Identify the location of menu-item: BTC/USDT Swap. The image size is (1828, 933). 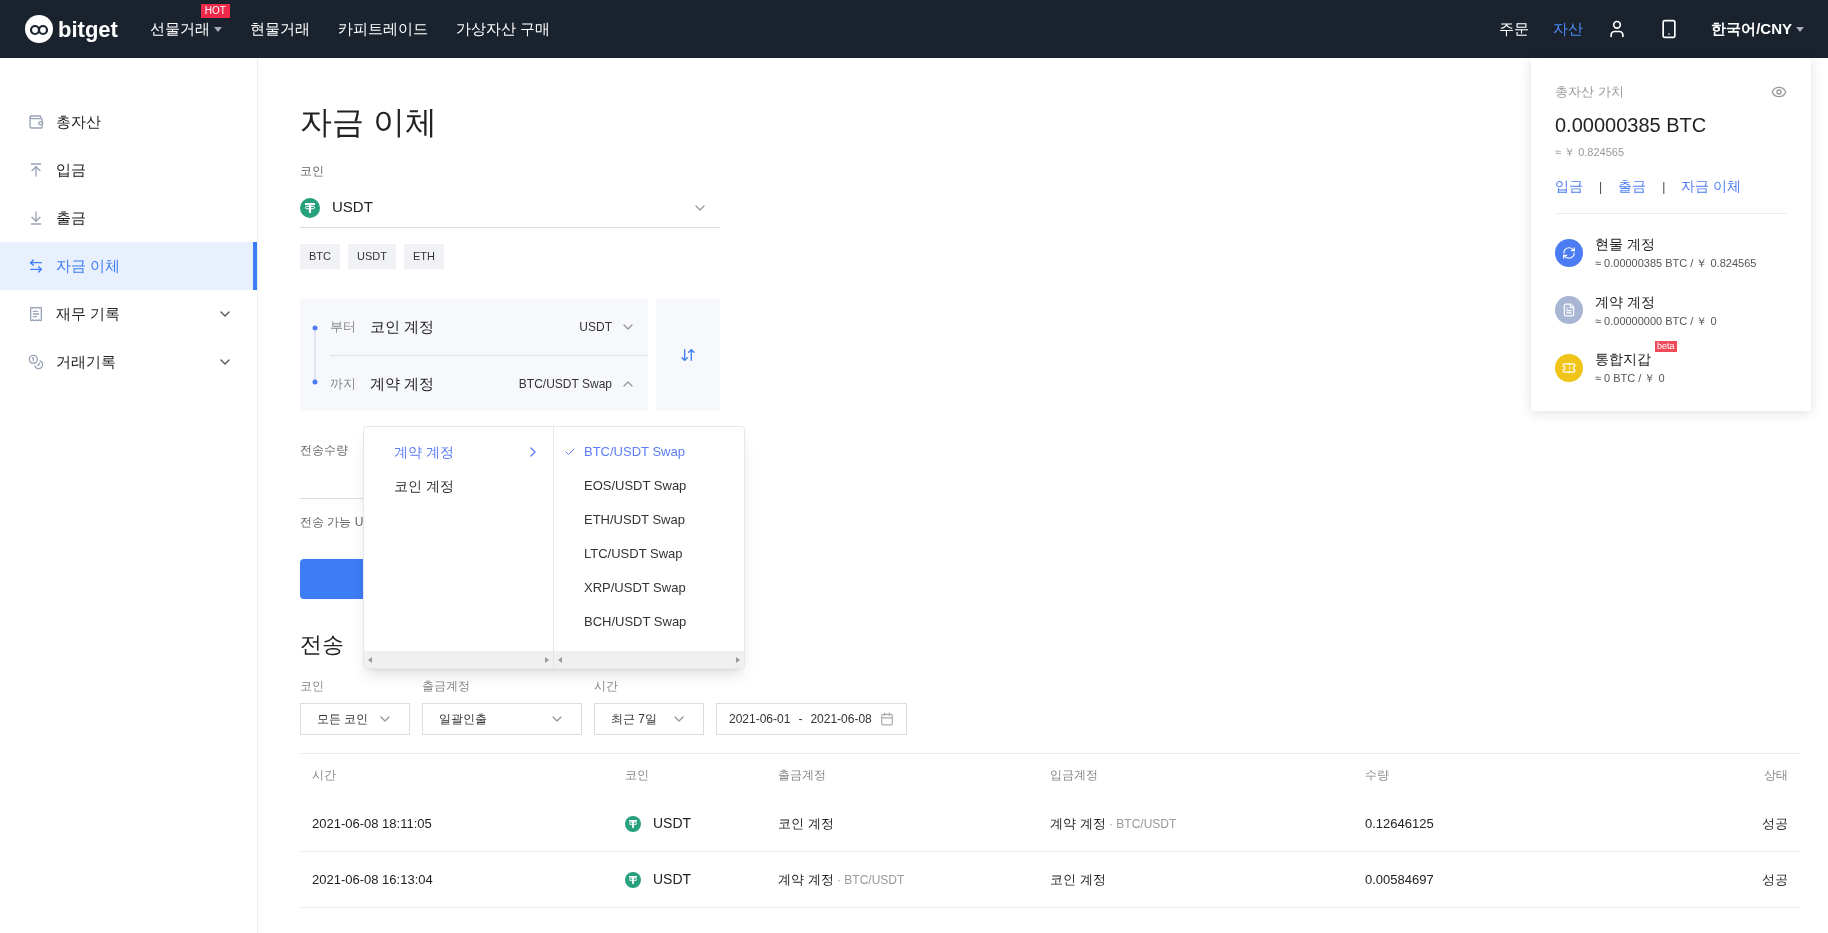
(649, 452).